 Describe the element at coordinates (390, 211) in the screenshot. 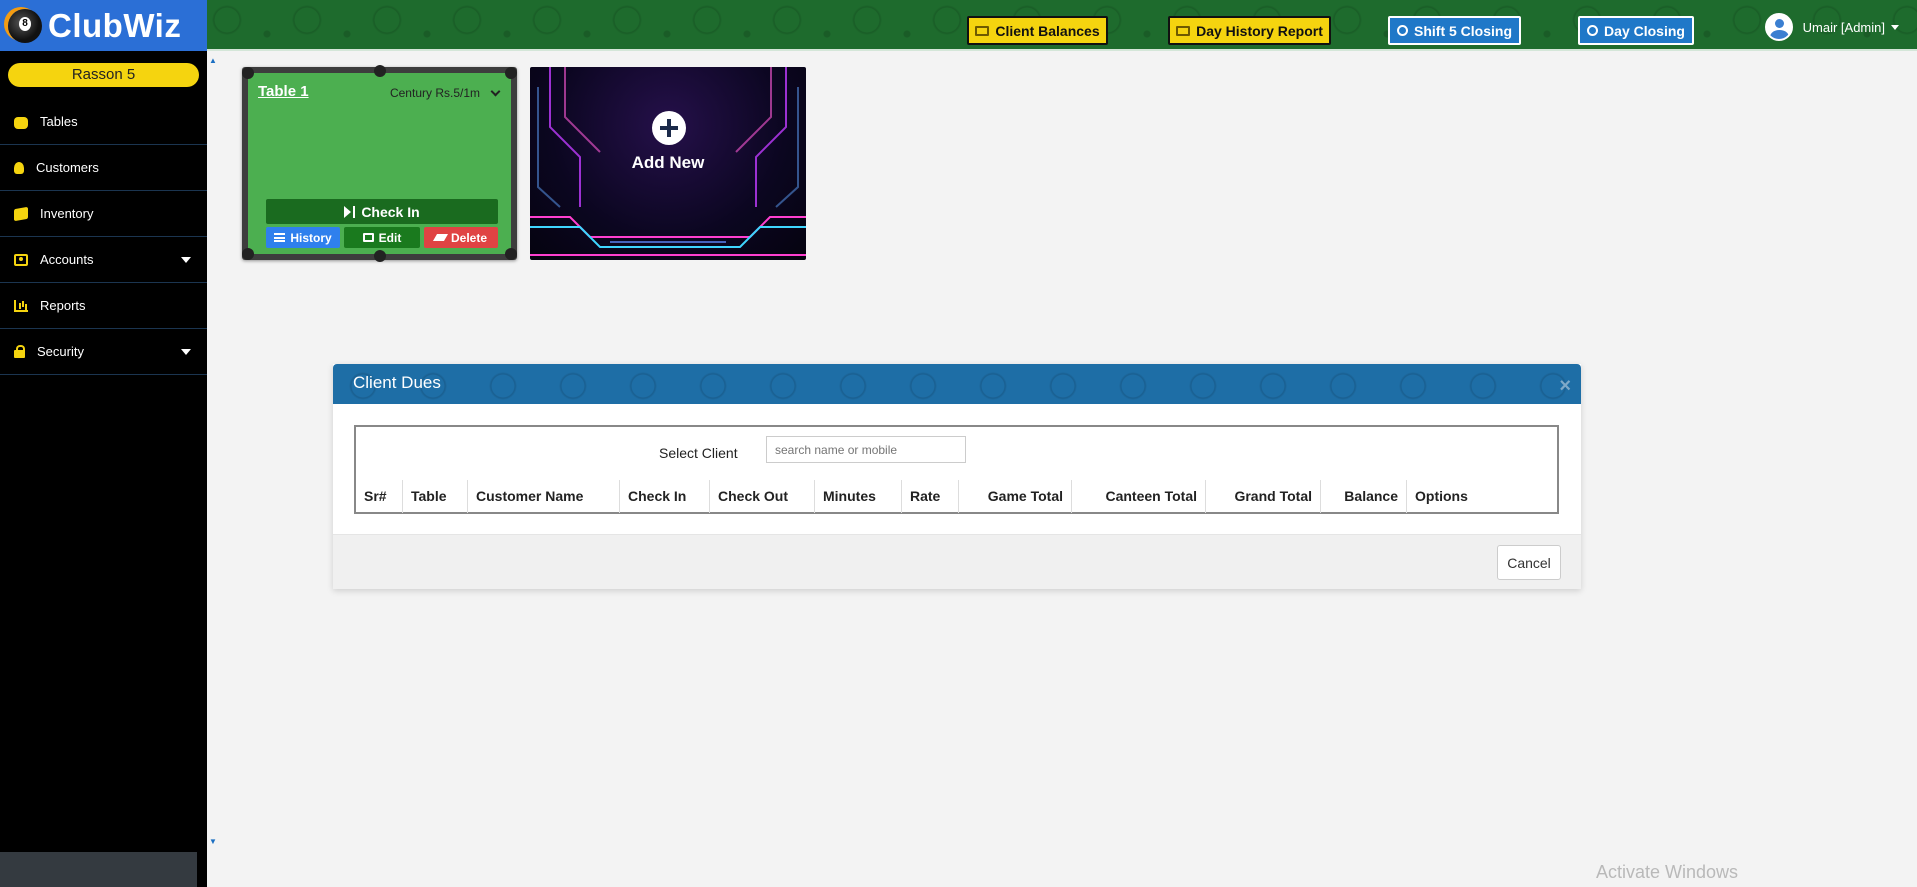

I see `check-in-label: Check In` at that location.